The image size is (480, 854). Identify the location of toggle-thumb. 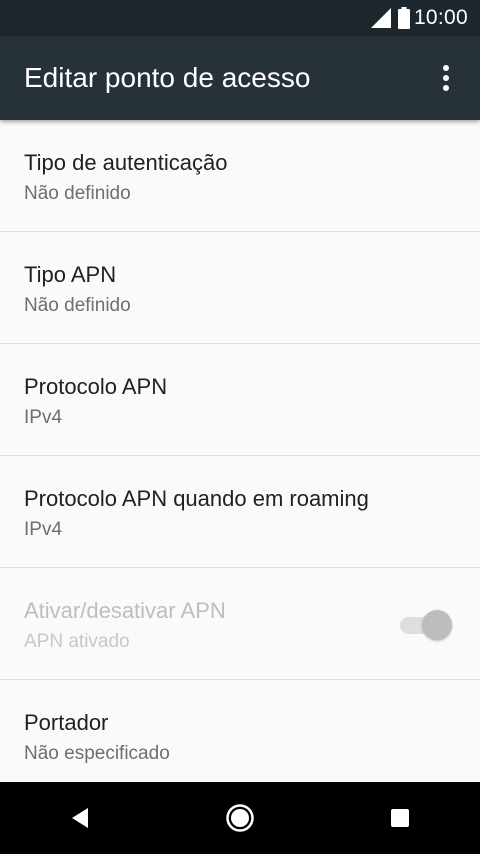
(437, 625).